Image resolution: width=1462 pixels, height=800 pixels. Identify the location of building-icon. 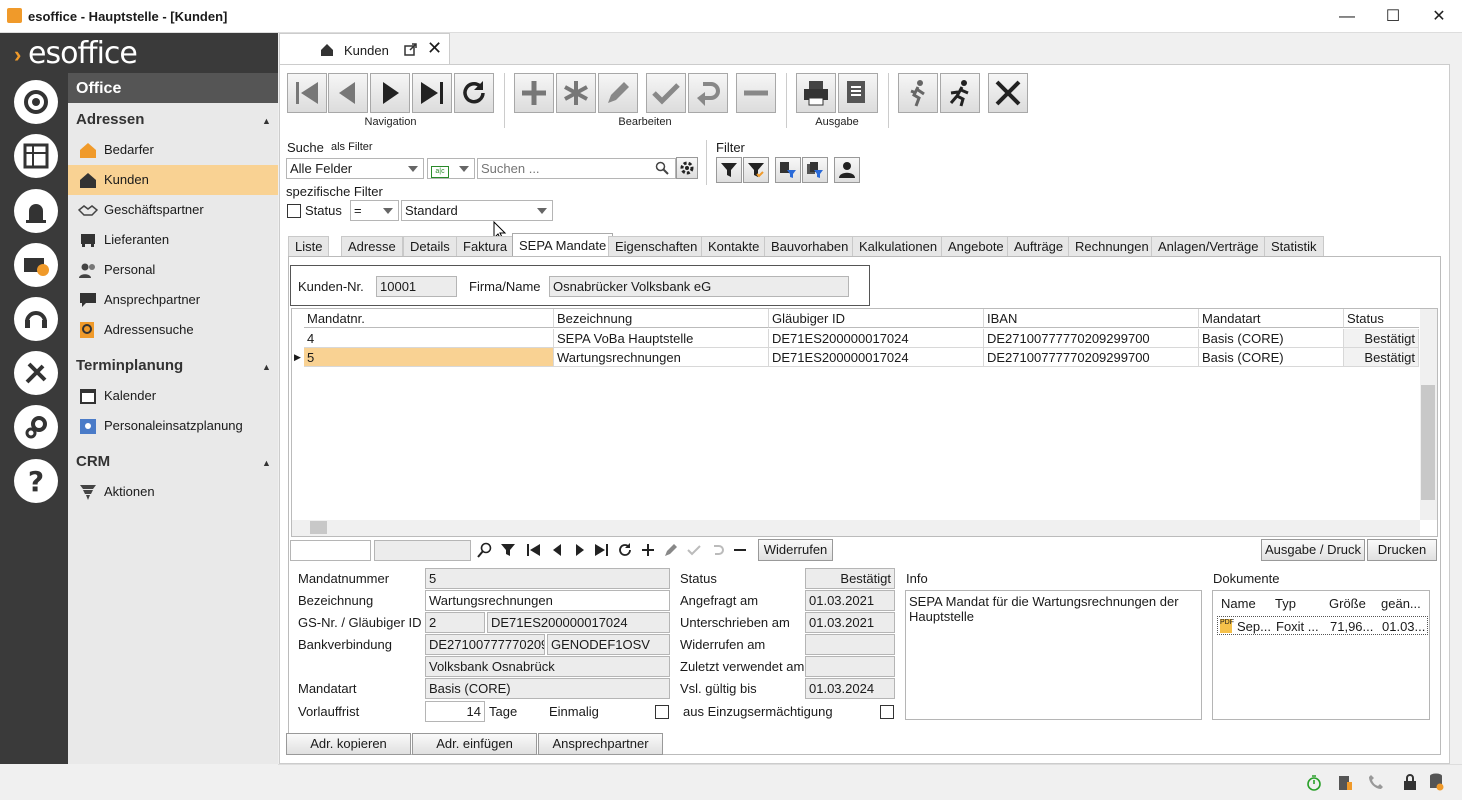
(1345, 782).